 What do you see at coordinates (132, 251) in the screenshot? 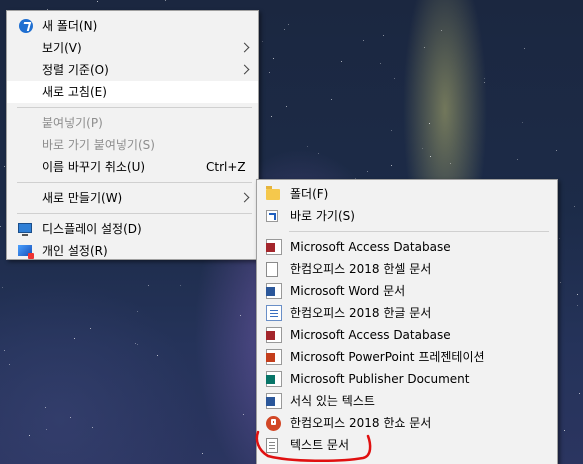
I see `personalize-item: 개인 설정(R)` at bounding box center [132, 251].